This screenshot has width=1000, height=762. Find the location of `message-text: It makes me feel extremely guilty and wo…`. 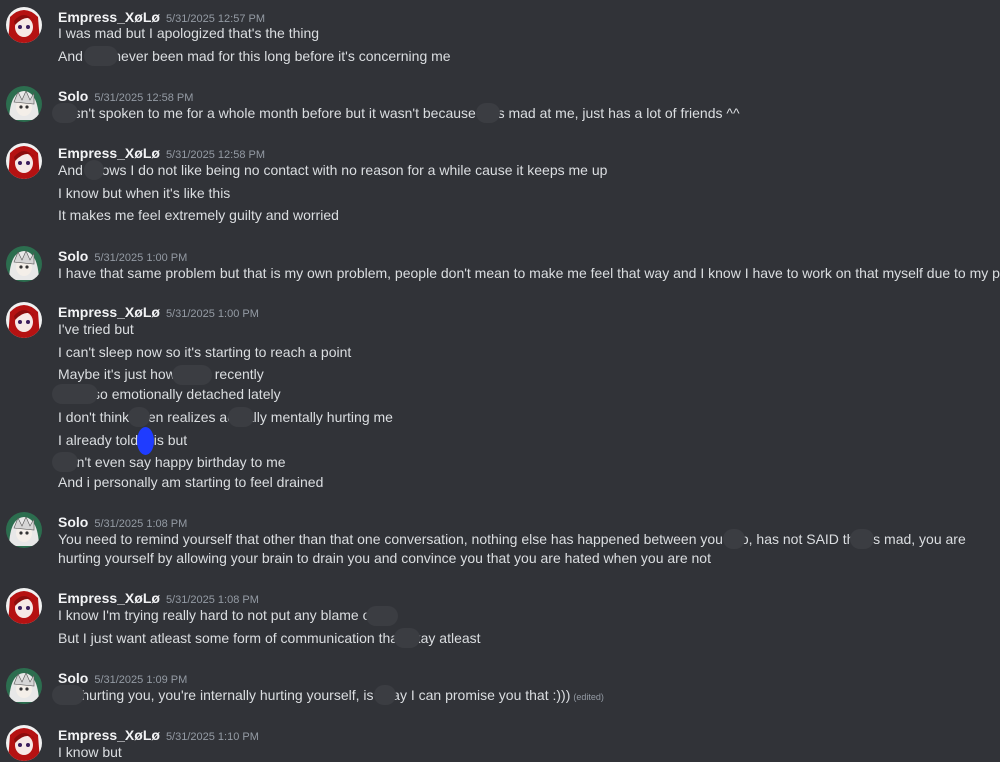

message-text: It makes me feel extremely guilty and wo… is located at coordinates (198, 215).